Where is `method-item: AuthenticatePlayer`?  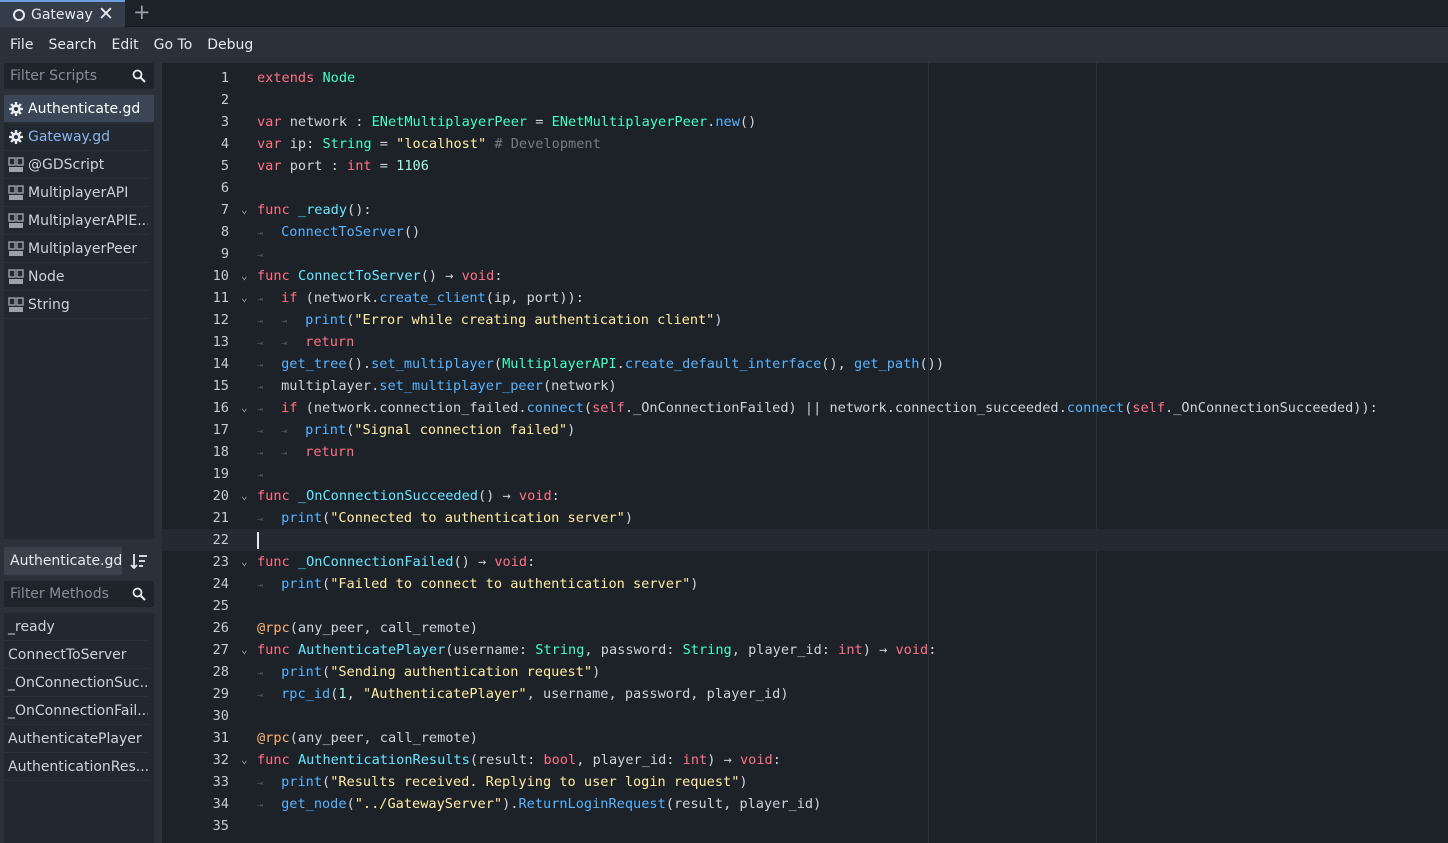
method-item: AuthenticatePlayer is located at coordinates (76, 739).